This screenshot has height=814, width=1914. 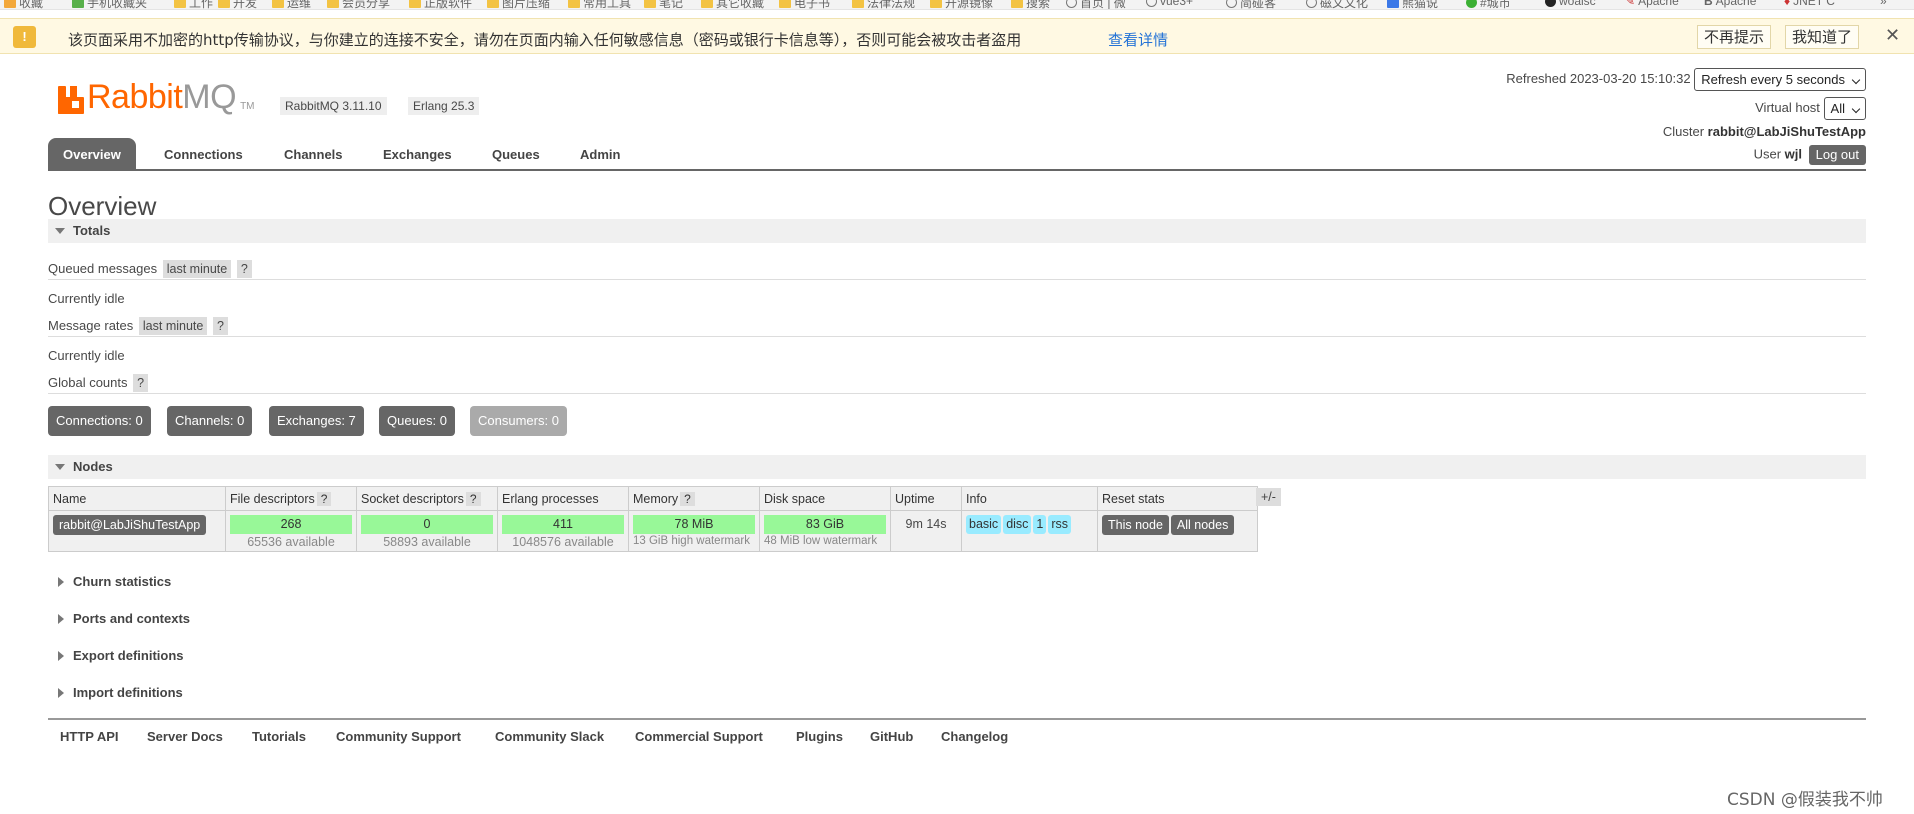 What do you see at coordinates (1652, 4) in the screenshot?
I see `bookmark-item: ✎ Apache` at bounding box center [1652, 4].